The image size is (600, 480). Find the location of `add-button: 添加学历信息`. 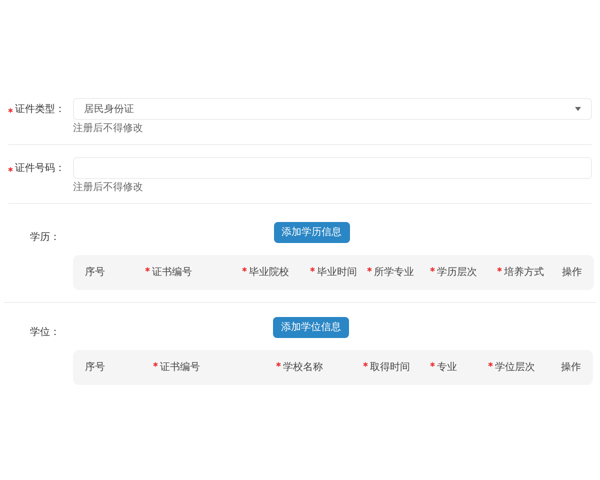

add-button: 添加学历信息 is located at coordinates (312, 232).